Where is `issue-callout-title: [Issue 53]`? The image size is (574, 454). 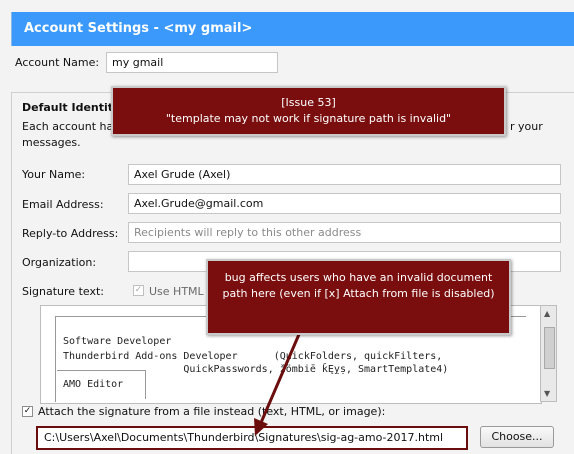 issue-callout-title: [Issue 53] is located at coordinates (308, 102).